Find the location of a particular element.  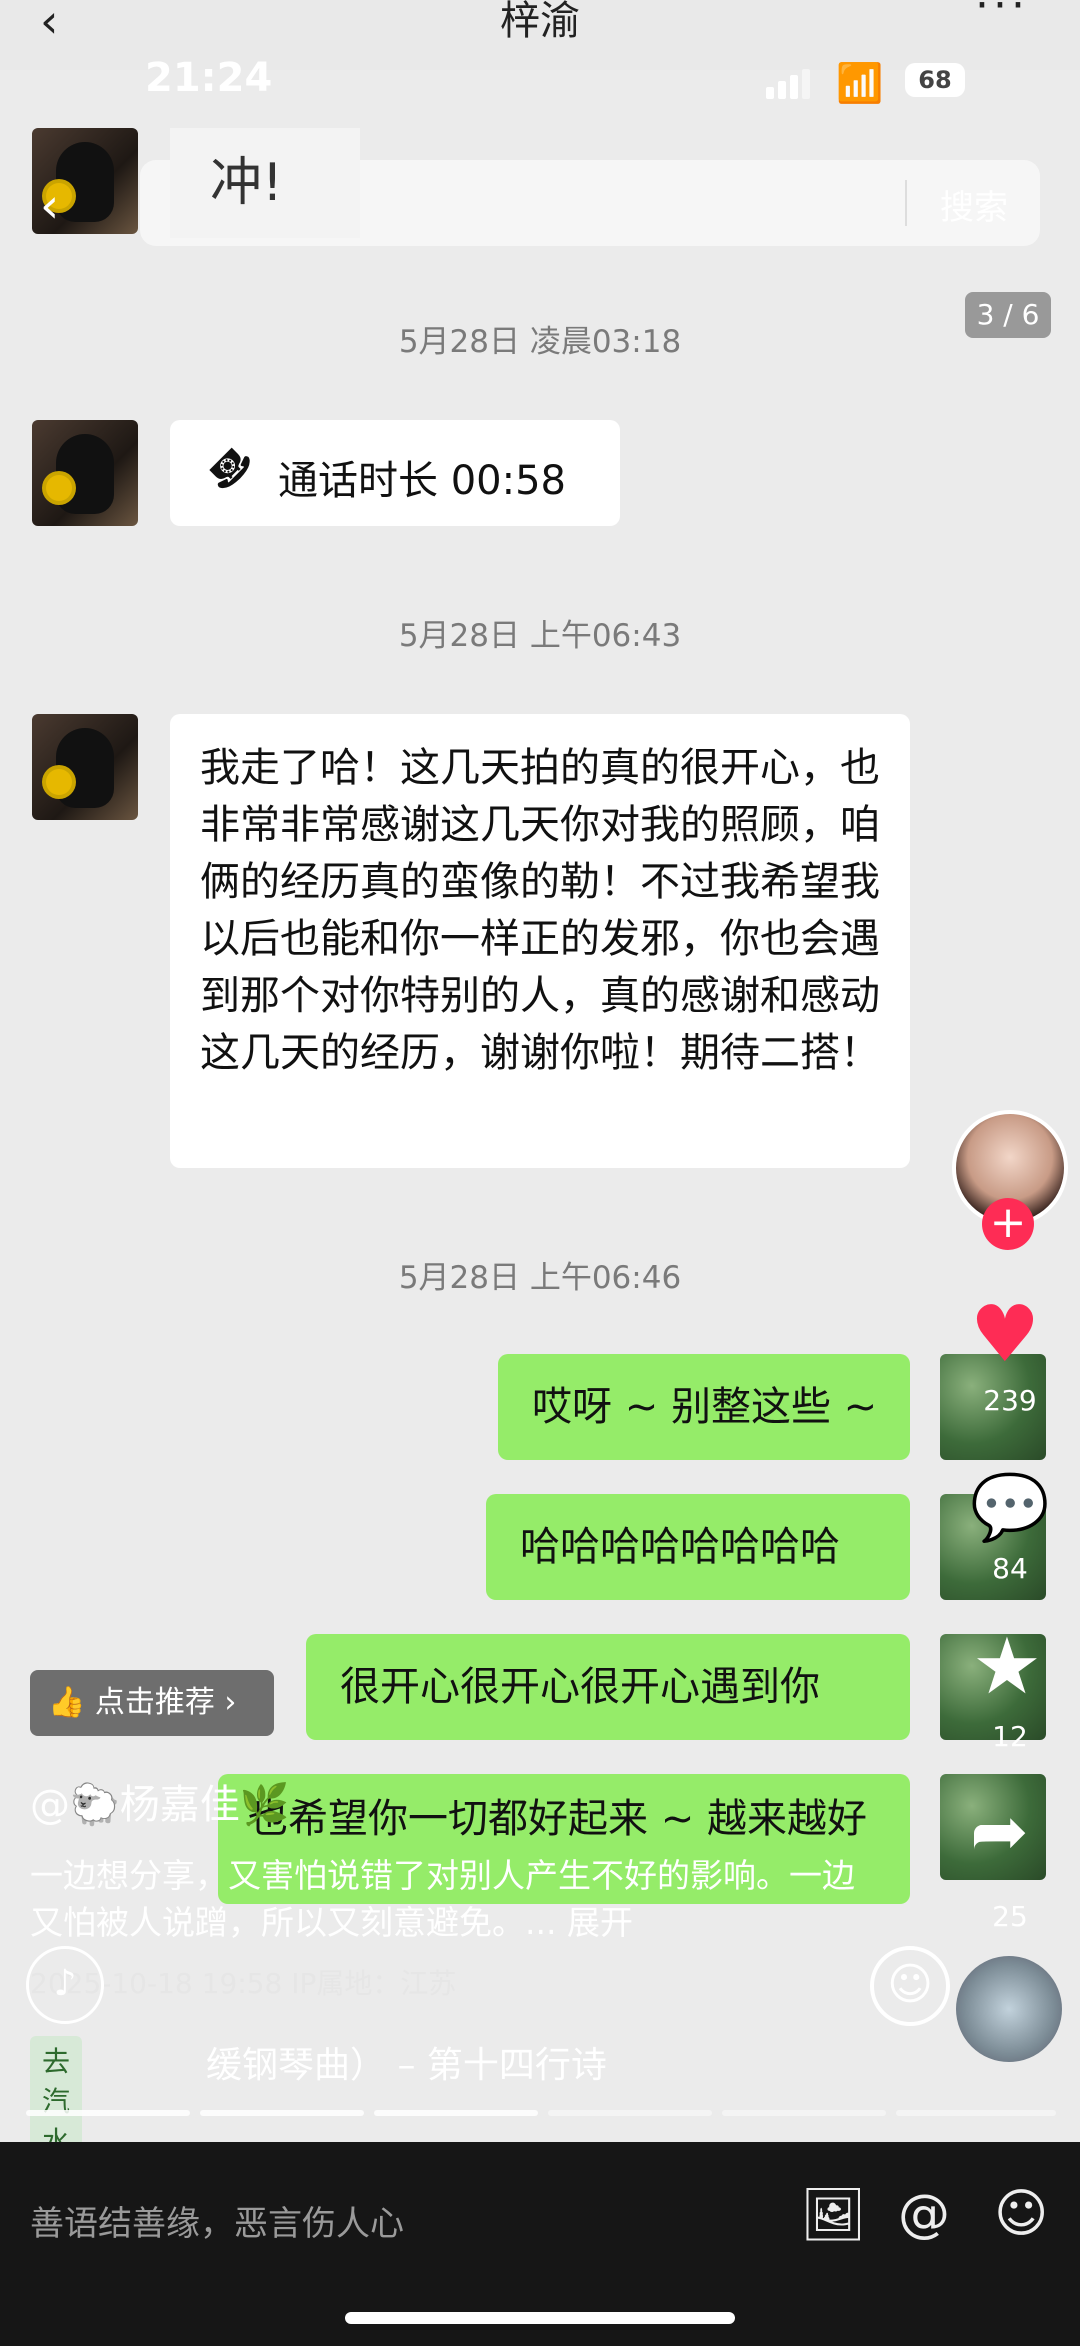

comment-input: 善语结善缘，恶言伤人心 is located at coordinates (217, 2220).